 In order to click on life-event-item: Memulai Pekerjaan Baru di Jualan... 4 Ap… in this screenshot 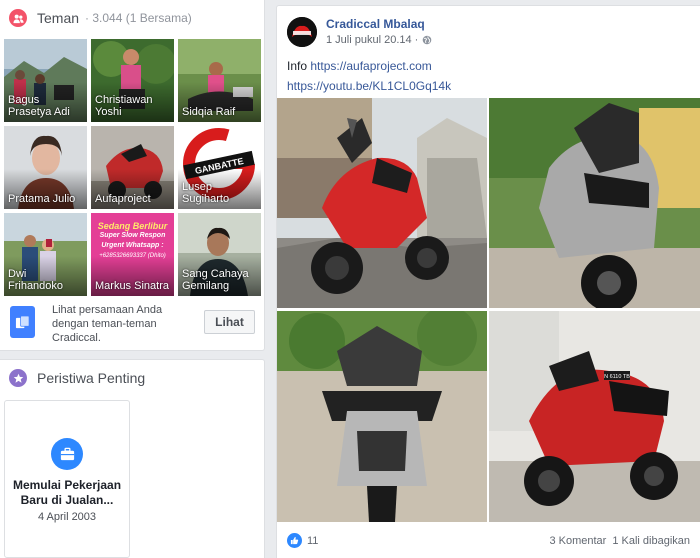, I will do `click(67, 479)`.